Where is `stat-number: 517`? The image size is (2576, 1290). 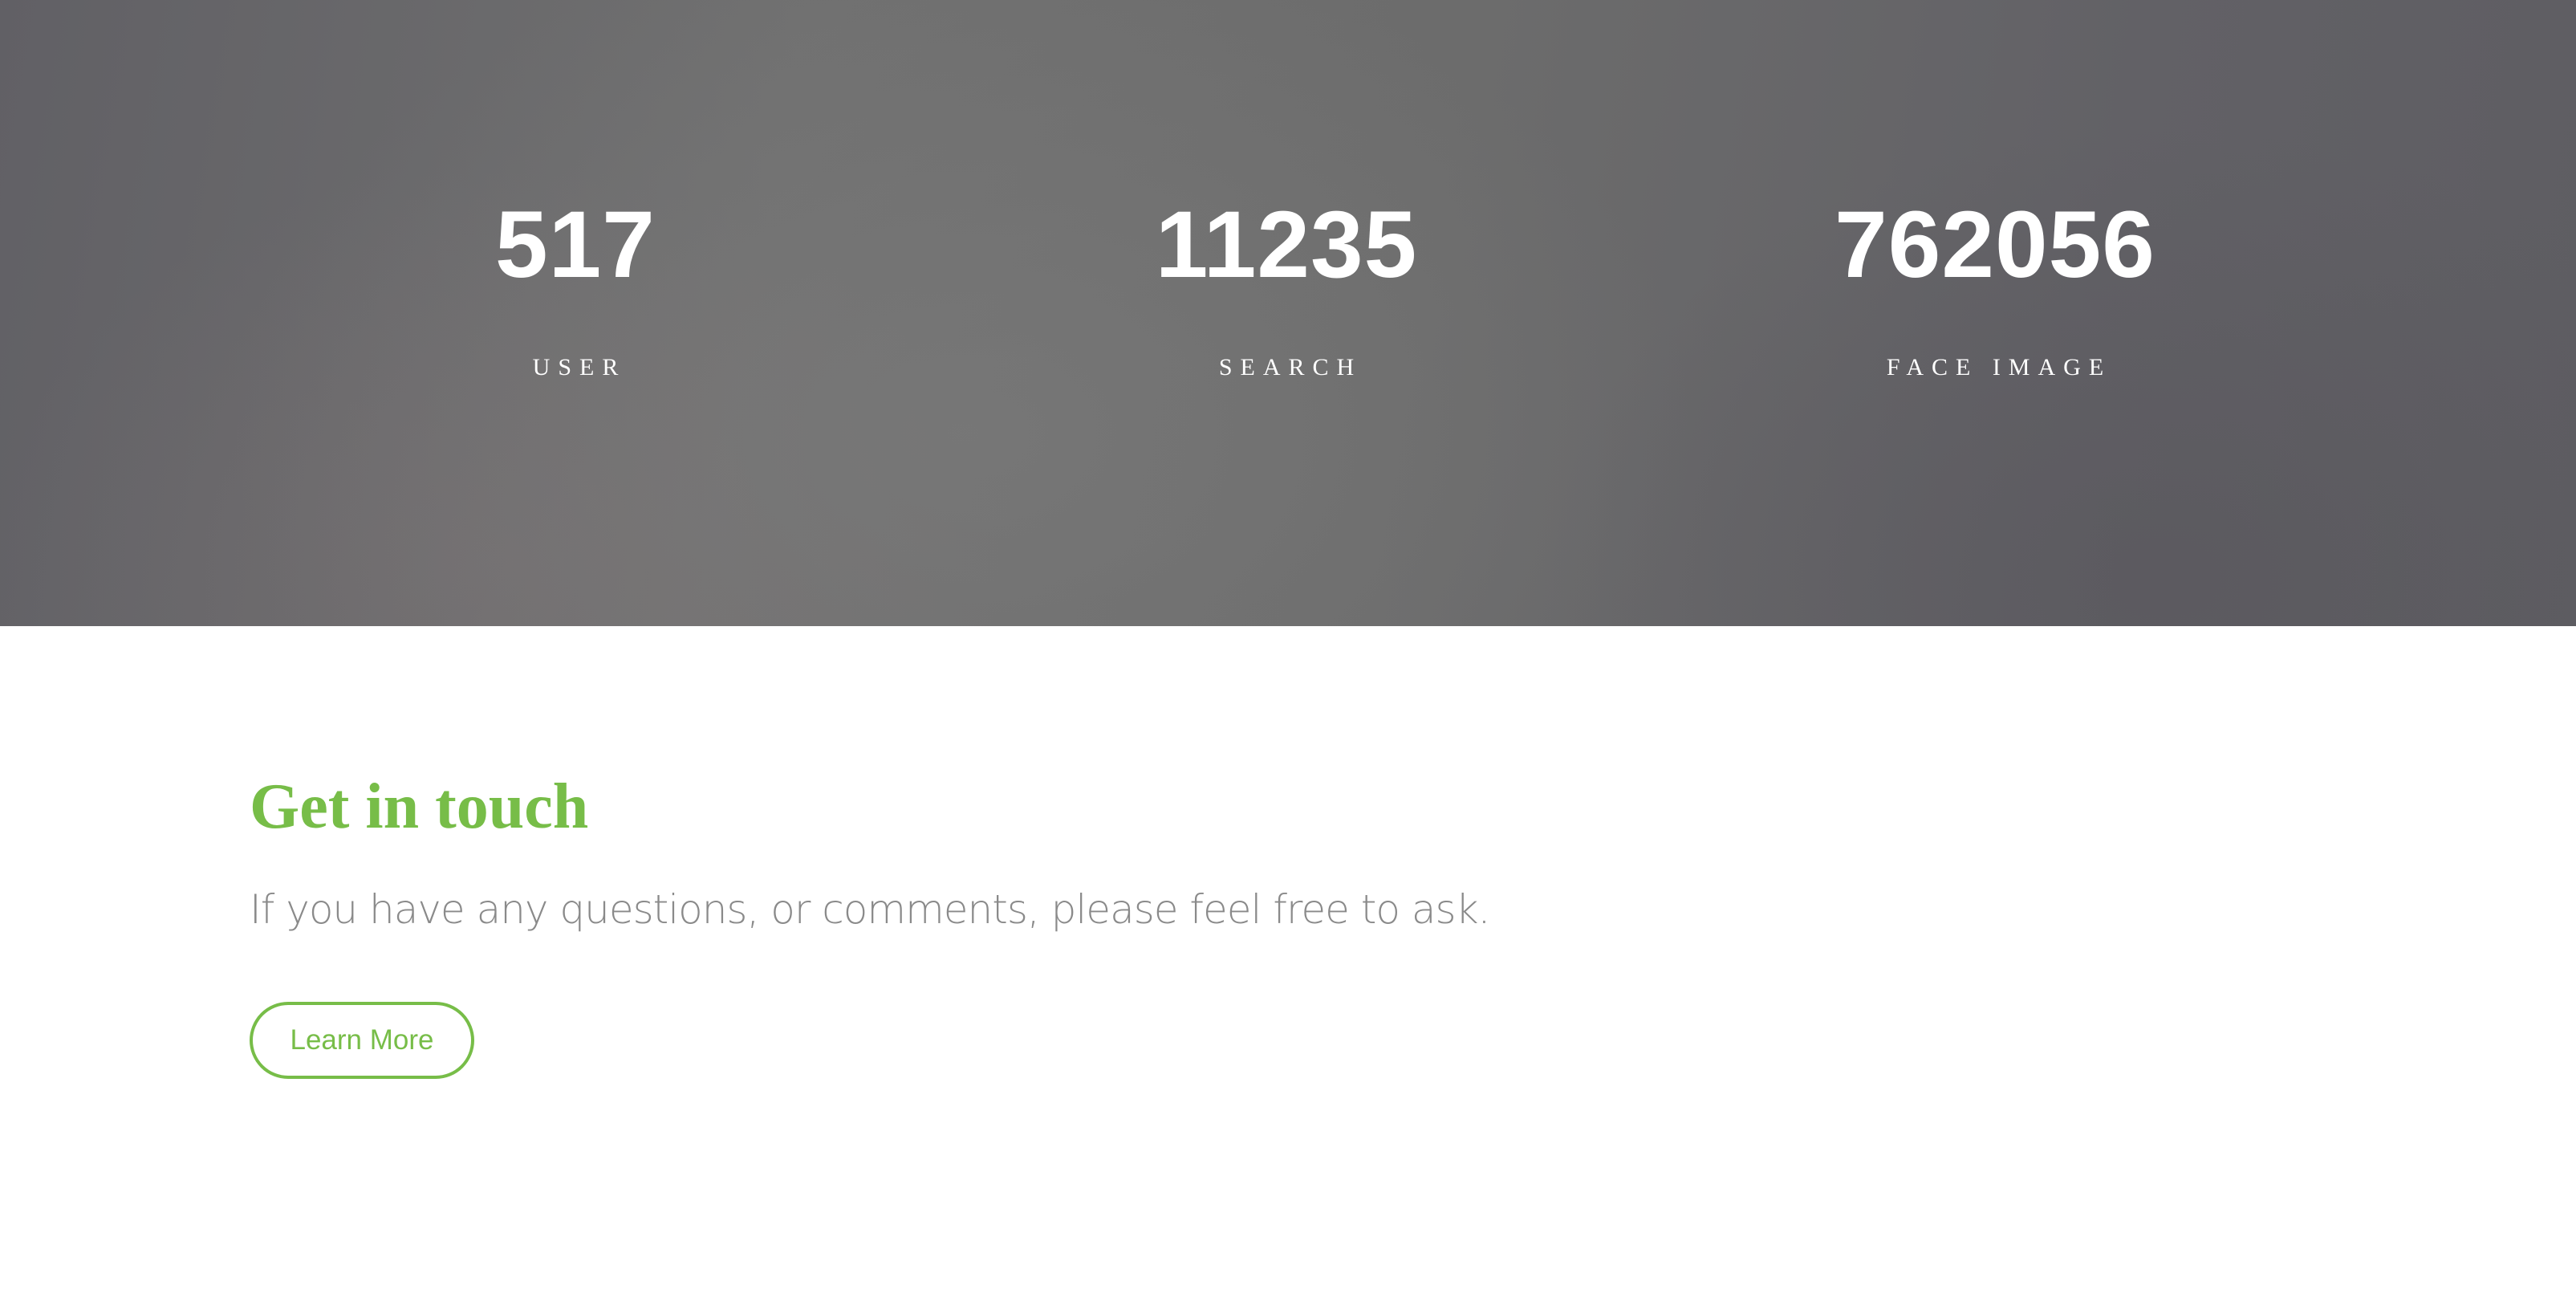
stat-number: 517 is located at coordinates (576, 245).